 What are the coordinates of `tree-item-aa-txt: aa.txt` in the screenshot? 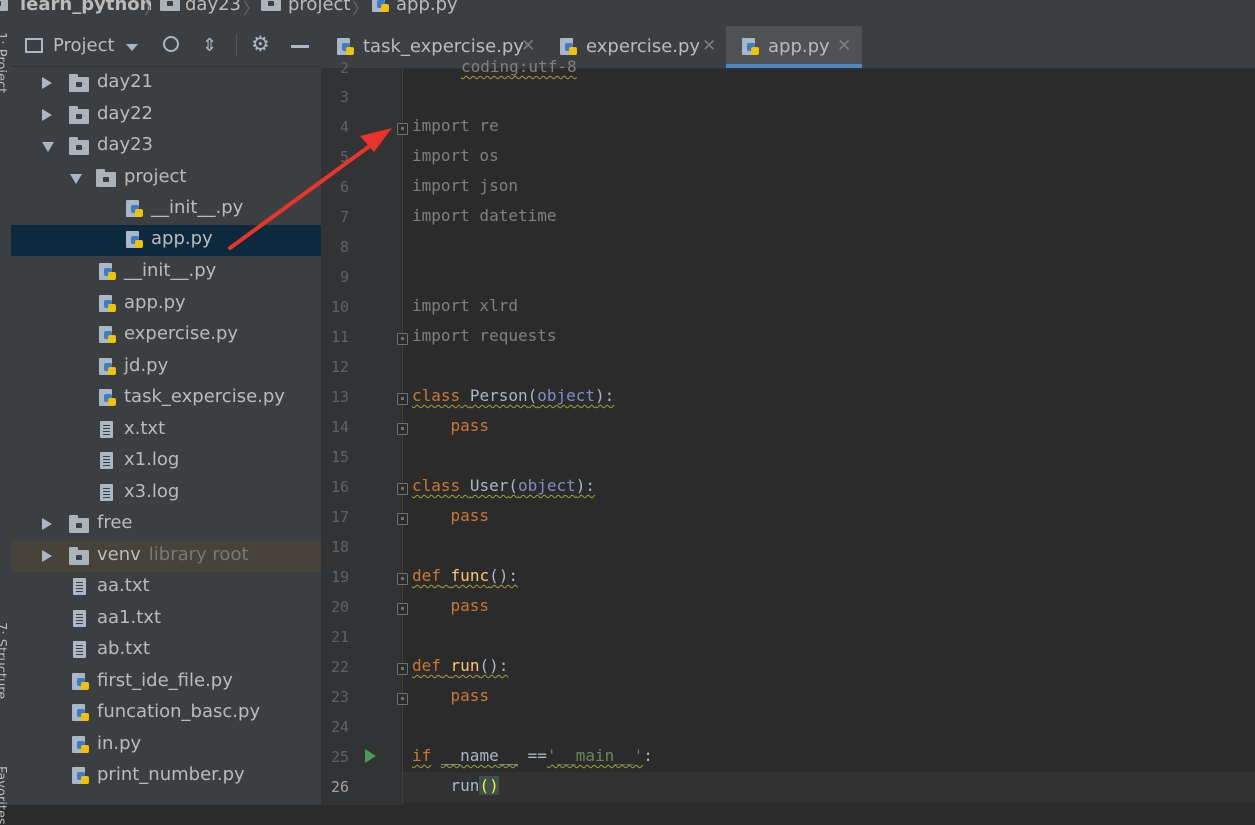 It's located at (166, 587).